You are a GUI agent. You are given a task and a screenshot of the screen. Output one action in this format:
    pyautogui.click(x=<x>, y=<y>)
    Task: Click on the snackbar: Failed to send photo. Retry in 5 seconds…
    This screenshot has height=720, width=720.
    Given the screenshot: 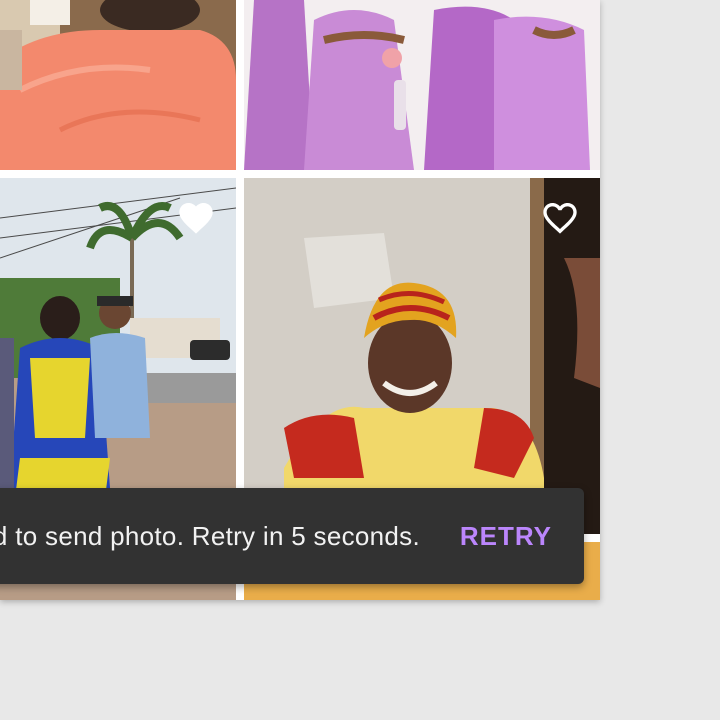 What is the action you would take?
    pyautogui.click(x=292, y=536)
    